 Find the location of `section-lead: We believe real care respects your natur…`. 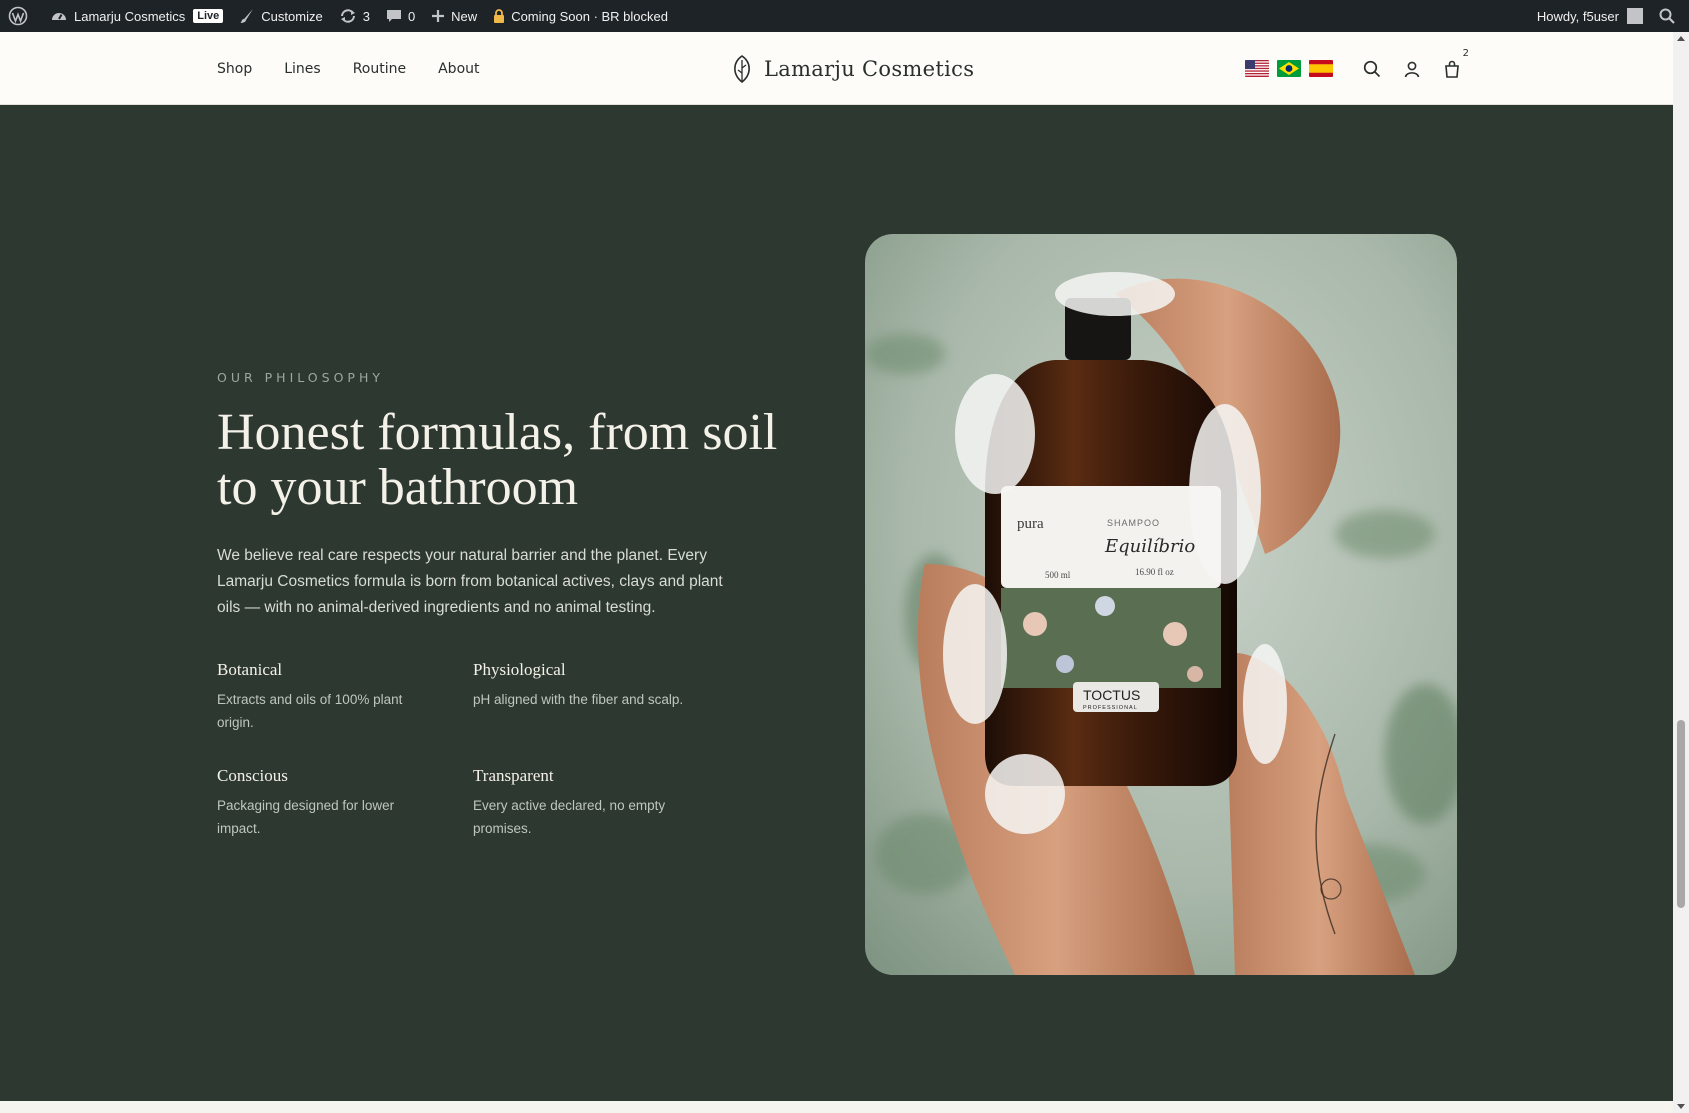

section-lead: We believe real care respects your natur… is located at coordinates (470, 581).